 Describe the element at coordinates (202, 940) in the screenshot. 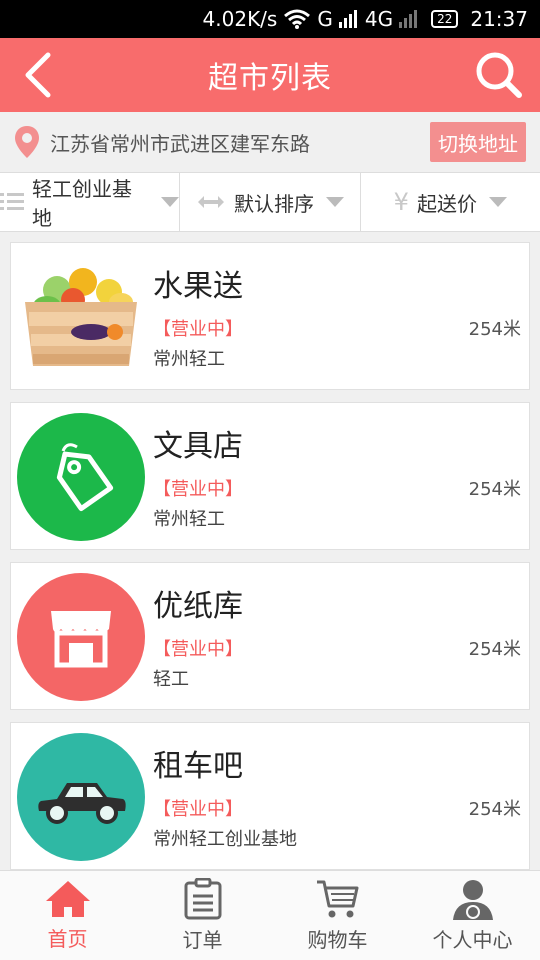

I see `tab-orders-label: 订单` at that location.